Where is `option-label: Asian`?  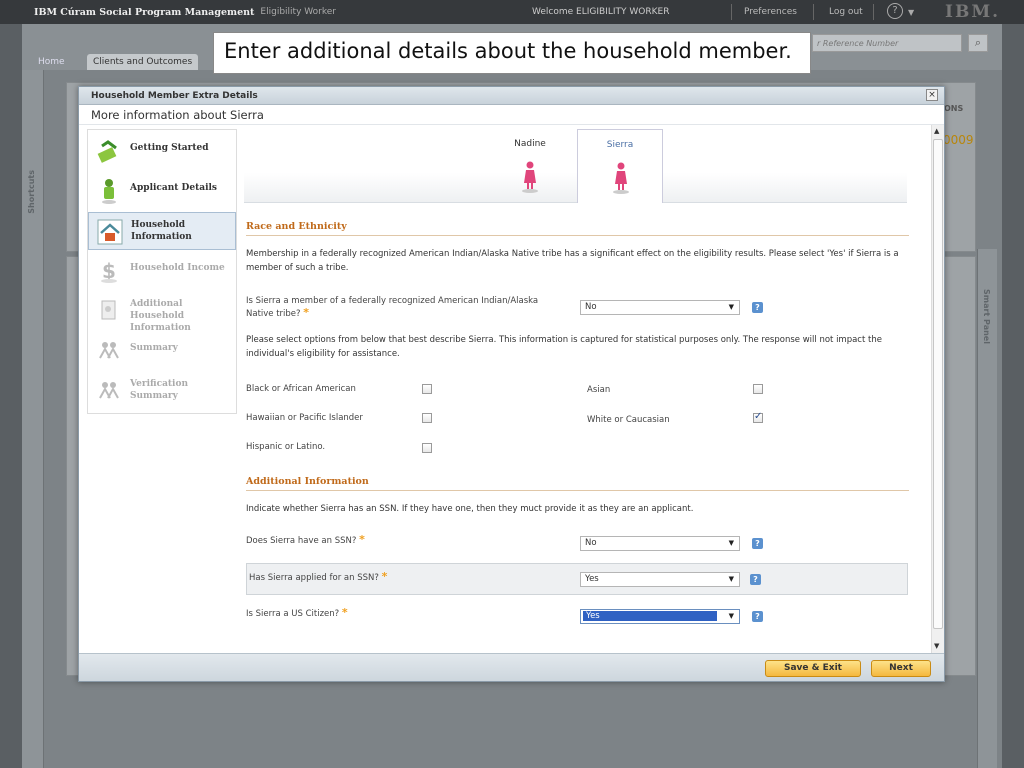 option-label: Asian is located at coordinates (599, 390).